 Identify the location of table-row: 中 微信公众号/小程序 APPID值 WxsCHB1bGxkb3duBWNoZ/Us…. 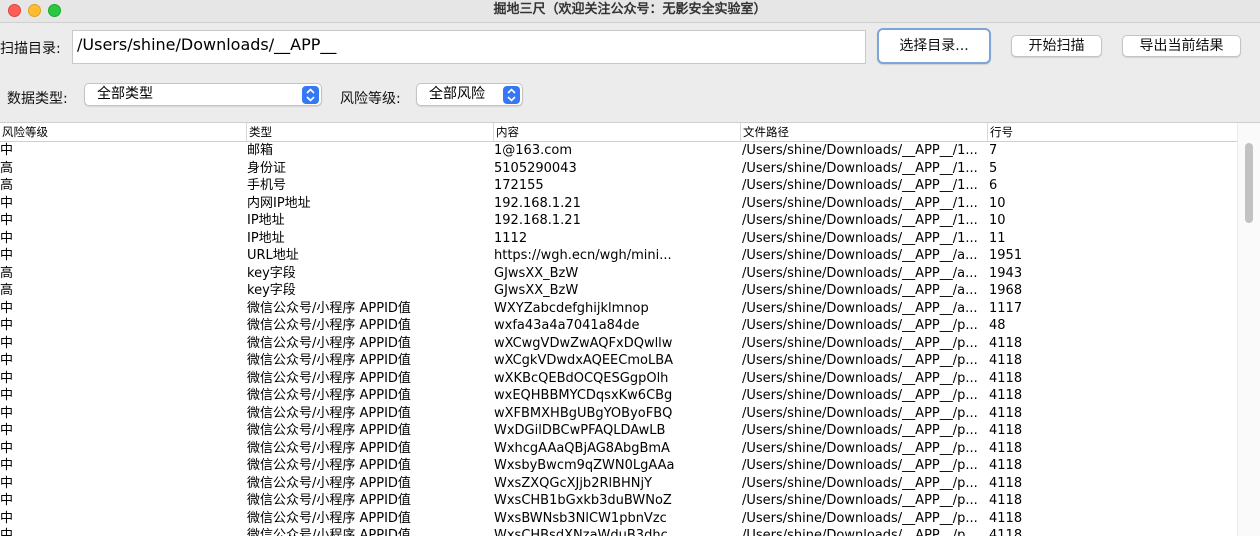
(619, 501).